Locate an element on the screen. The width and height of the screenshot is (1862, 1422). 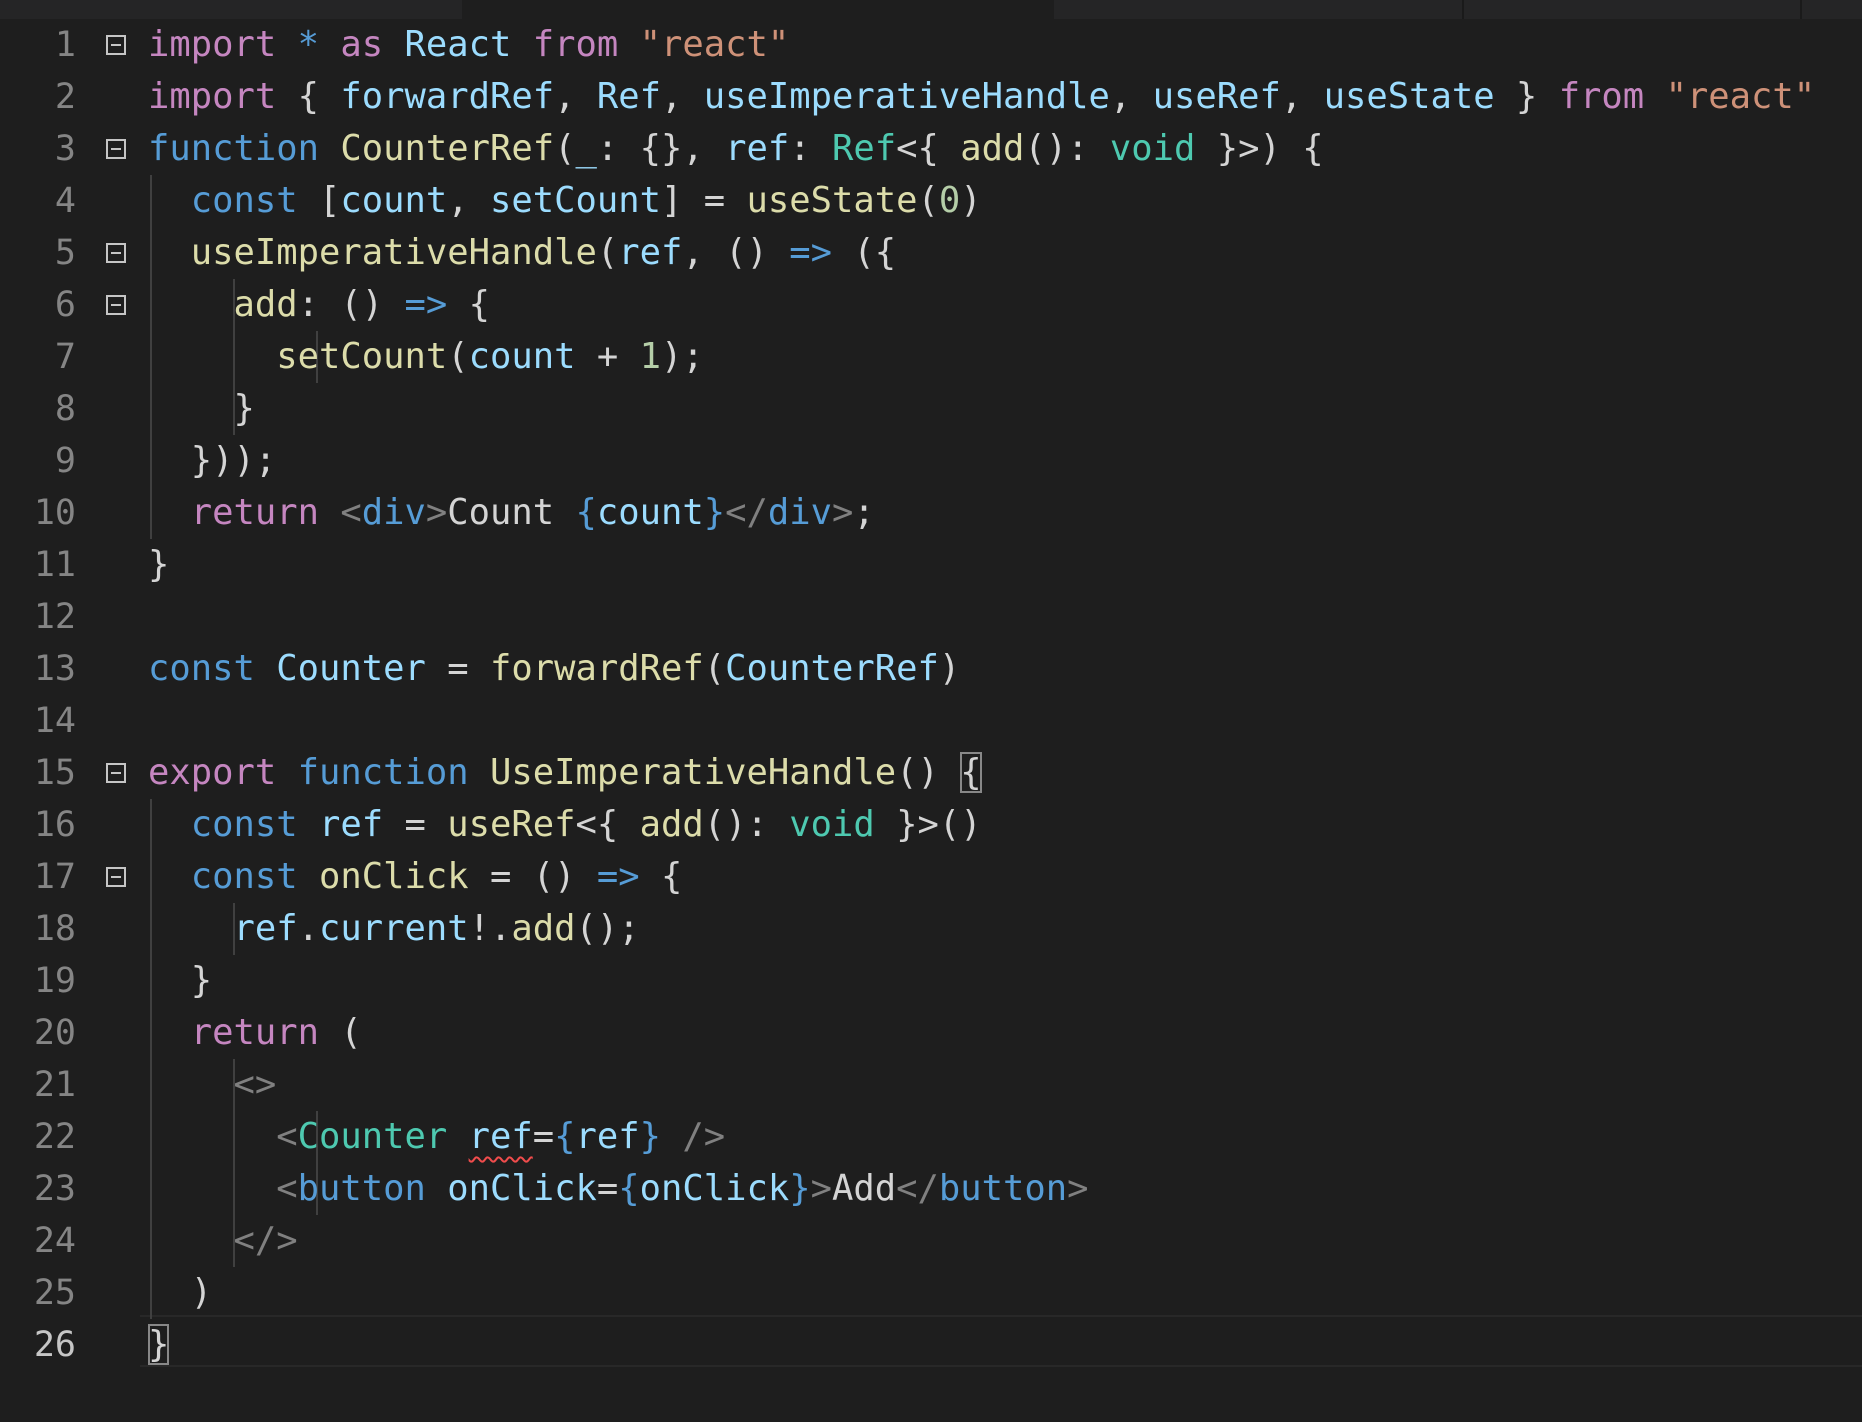
code-token: }>() is located at coordinates (928, 824).